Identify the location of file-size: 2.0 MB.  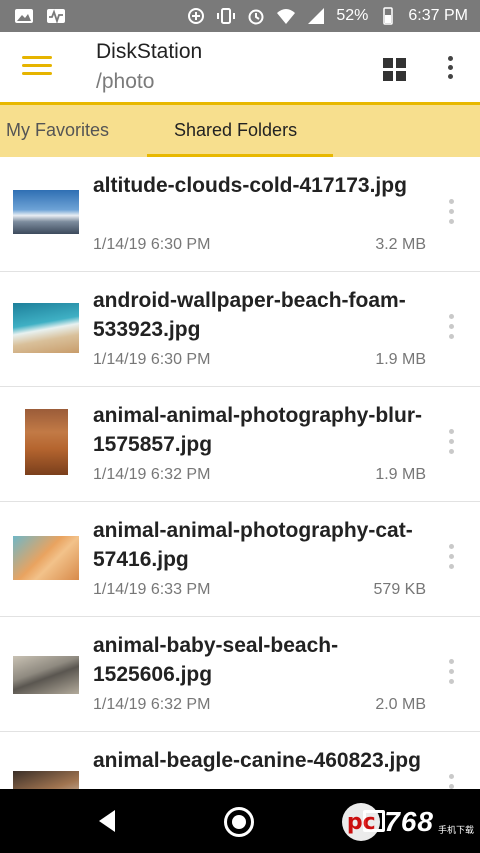
(400, 704).